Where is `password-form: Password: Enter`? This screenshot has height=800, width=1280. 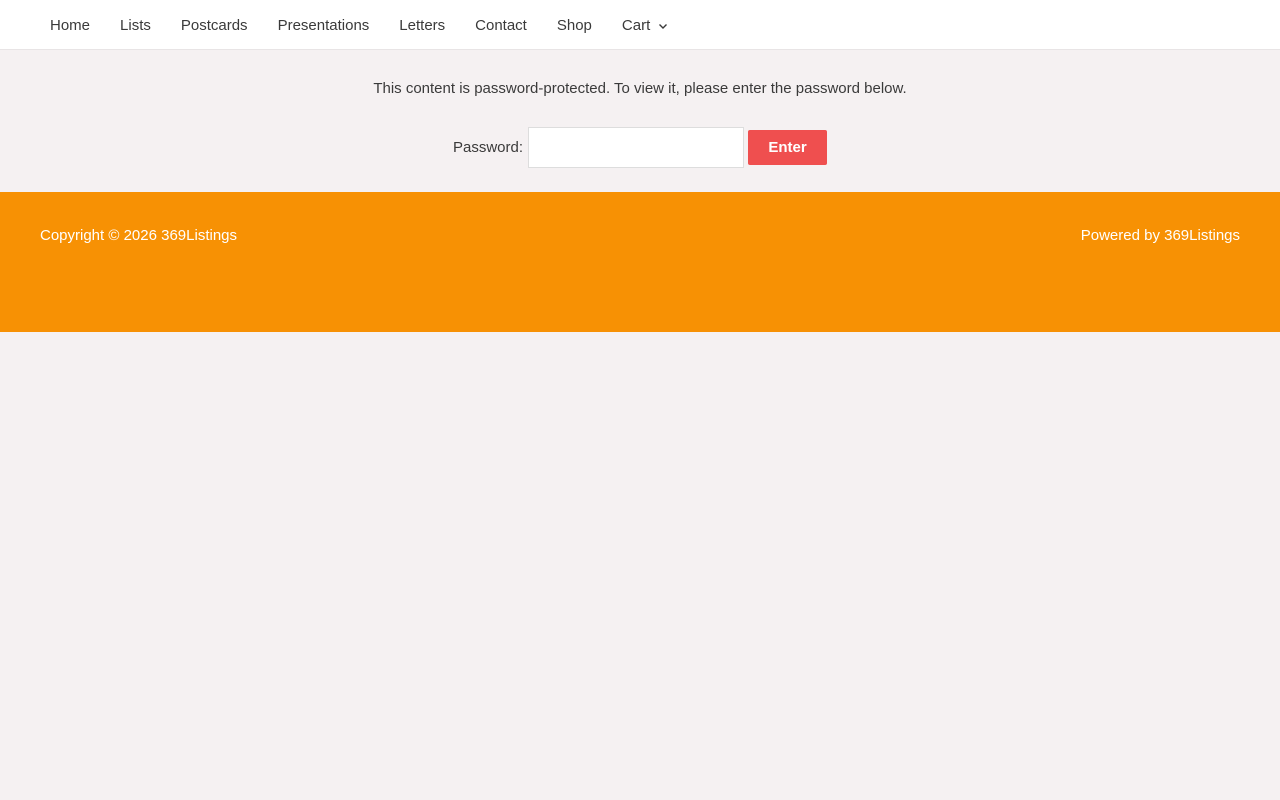
password-form: Password: Enter is located at coordinates (640, 147).